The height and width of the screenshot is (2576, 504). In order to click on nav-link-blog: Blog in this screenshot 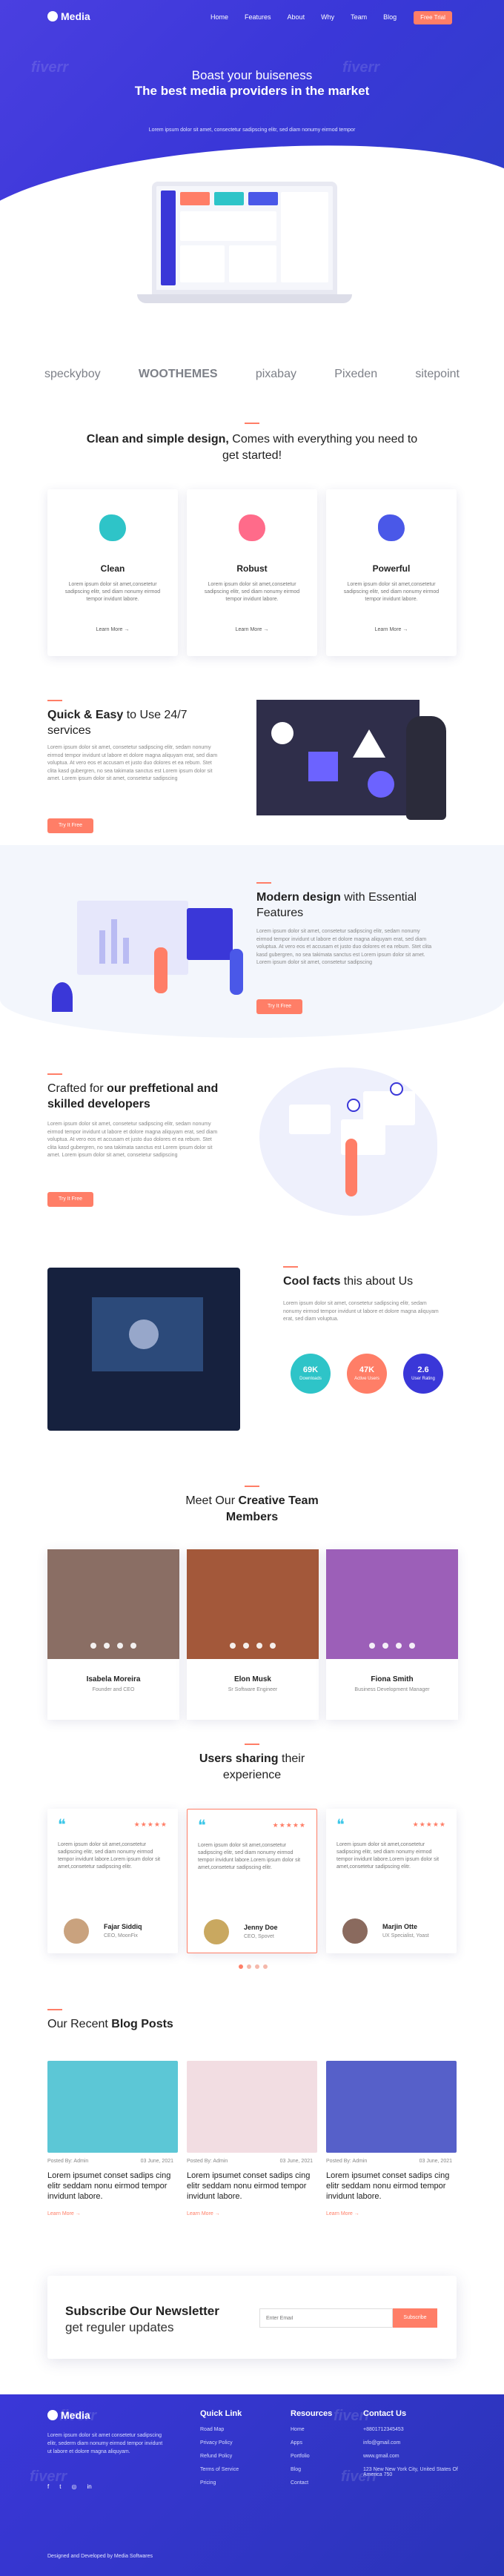, I will do `click(390, 17)`.